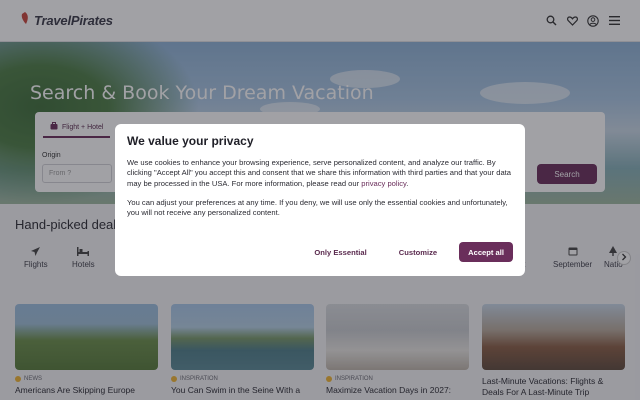 This screenshot has width=640, height=400. Describe the element at coordinates (418, 252) in the screenshot. I see `customize-button: Customize` at that location.